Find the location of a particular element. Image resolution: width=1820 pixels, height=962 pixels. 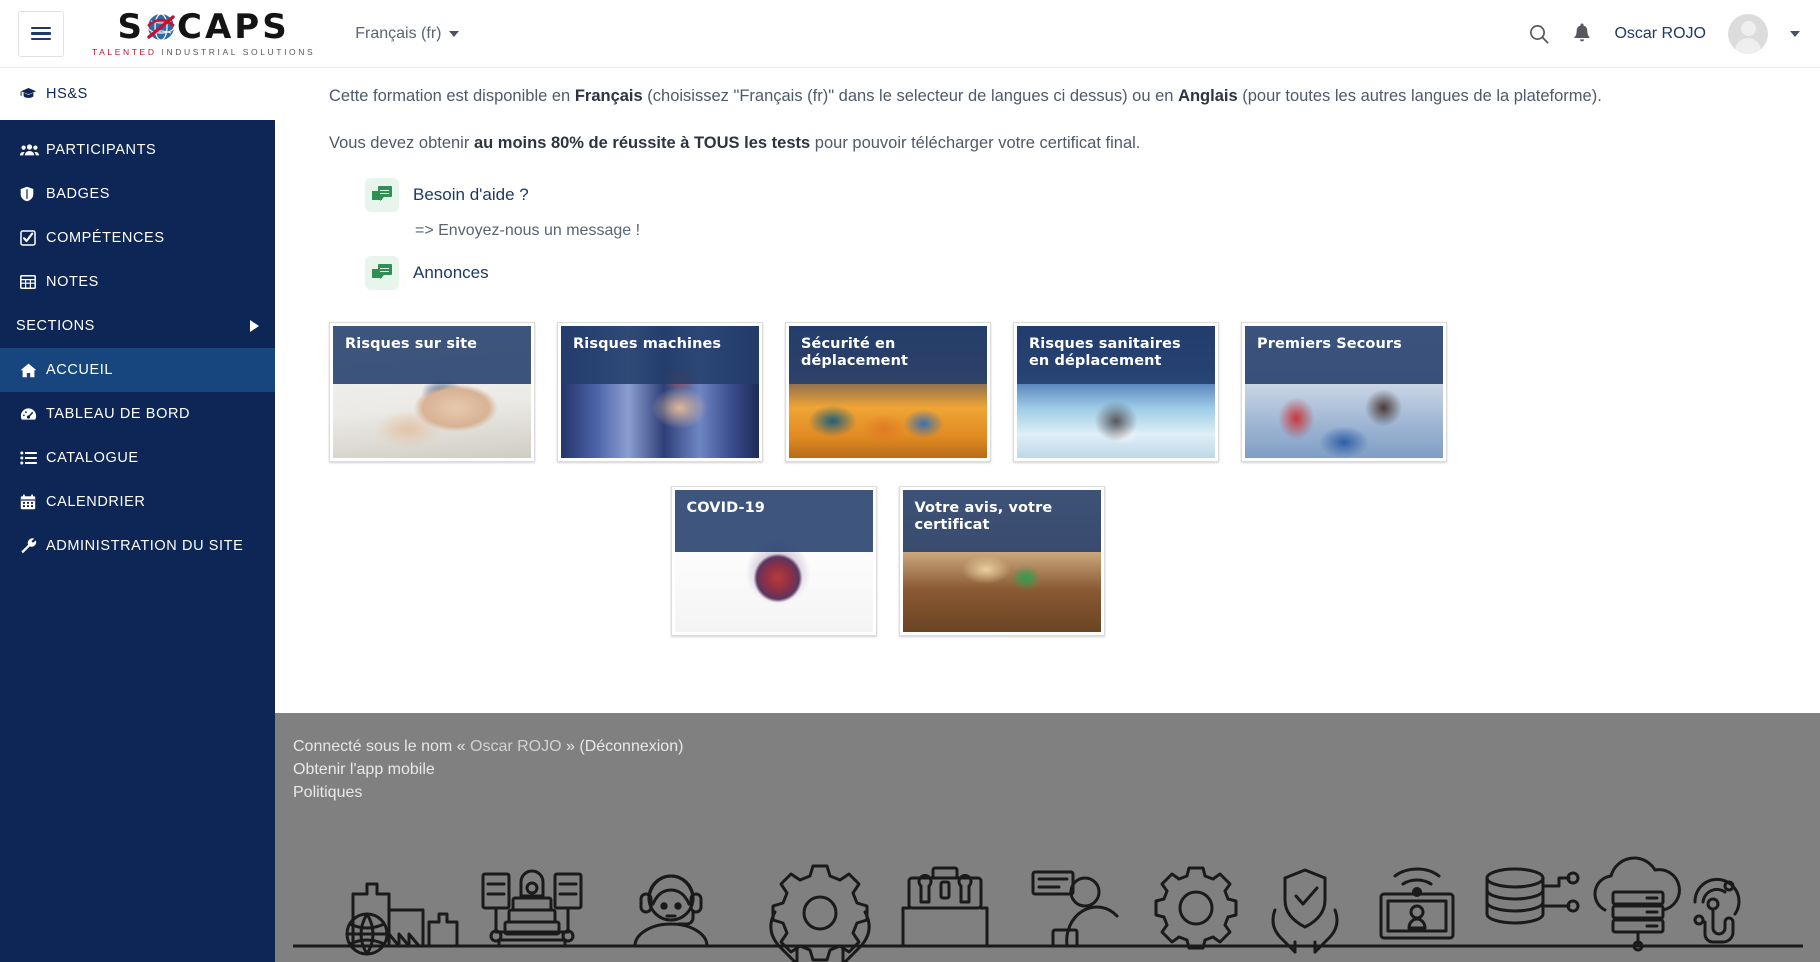

hamburger-icon is located at coordinates (41, 34).